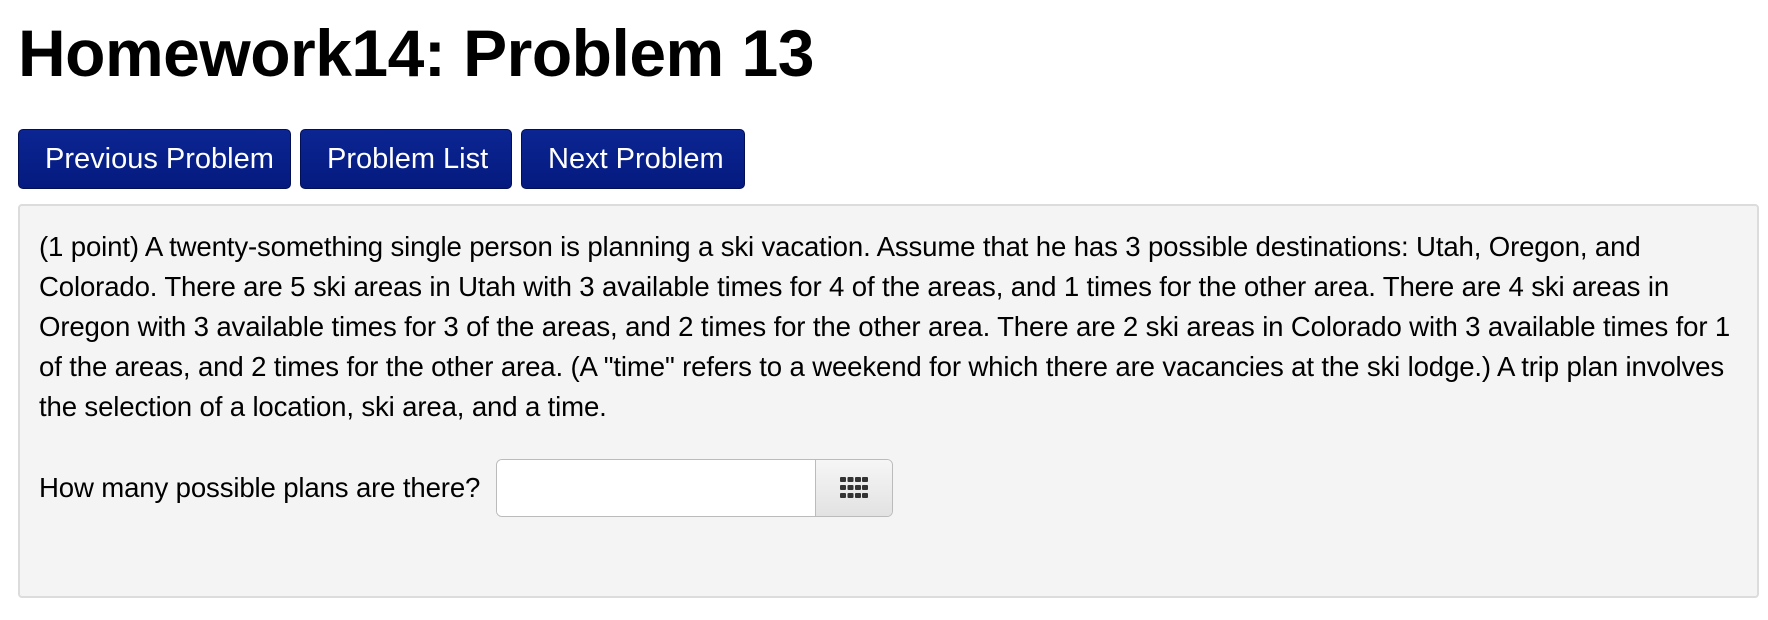  I want to click on keypad-button, so click(854, 488).